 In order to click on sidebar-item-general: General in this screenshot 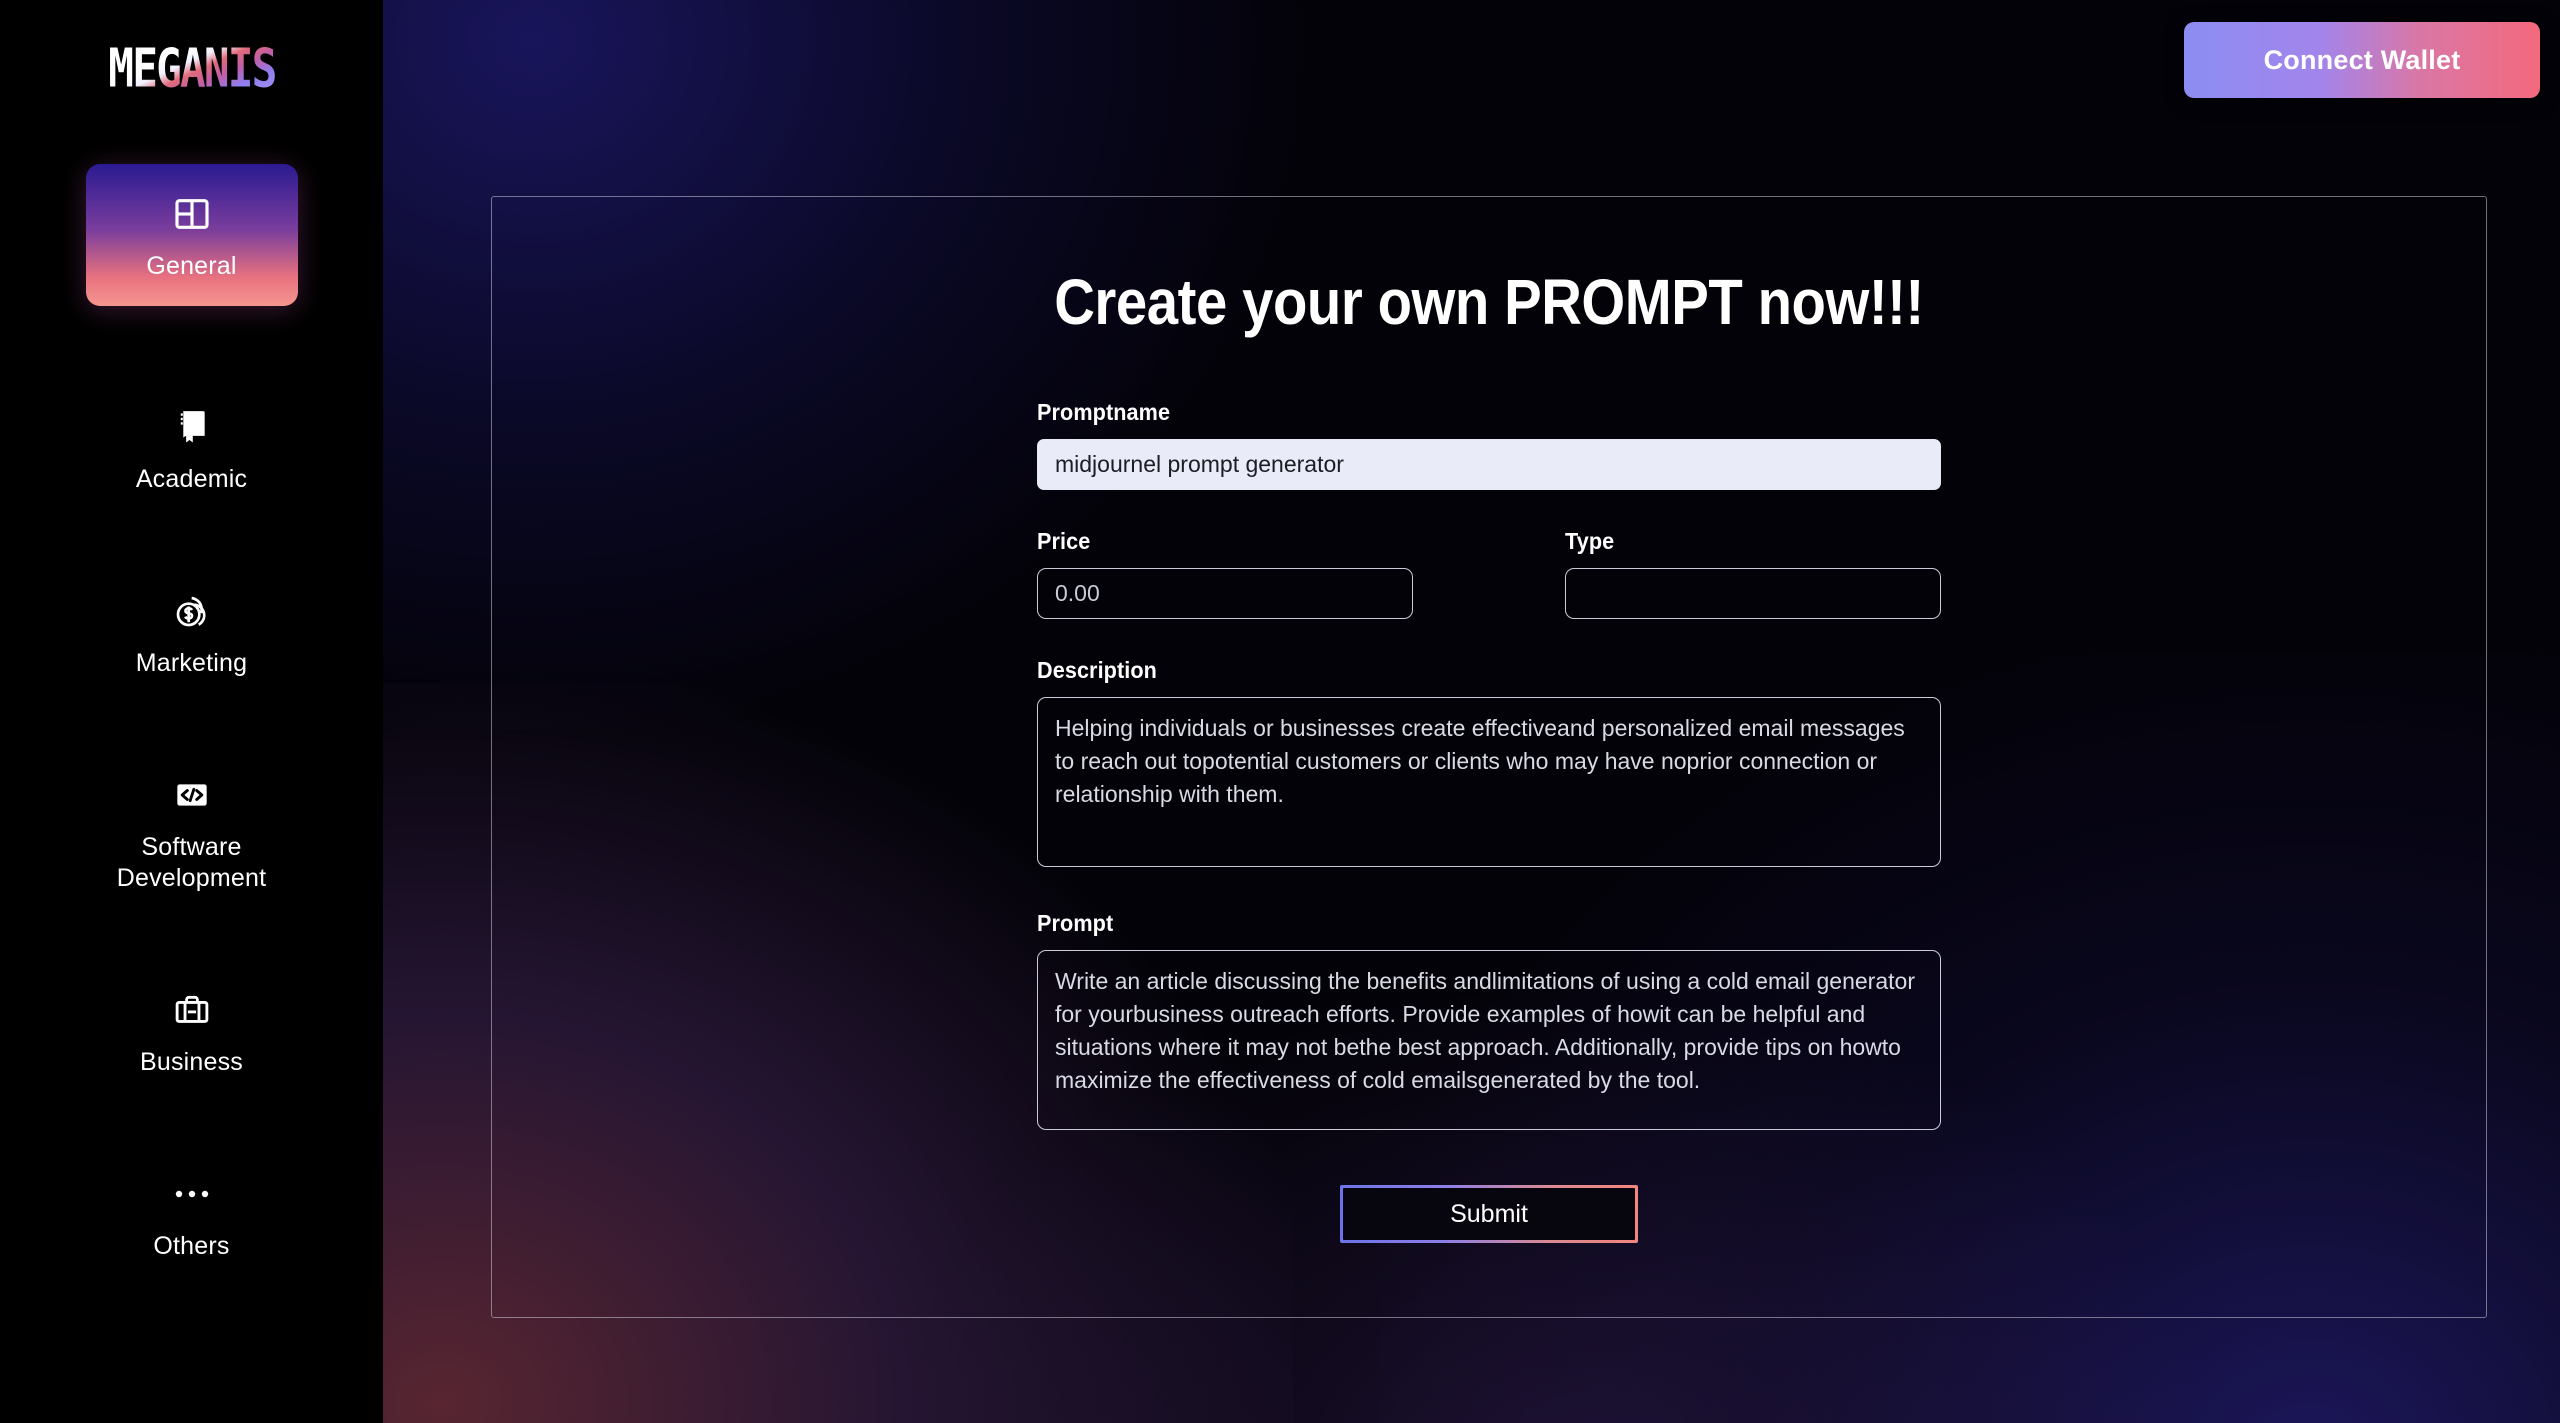, I will do `click(191, 235)`.